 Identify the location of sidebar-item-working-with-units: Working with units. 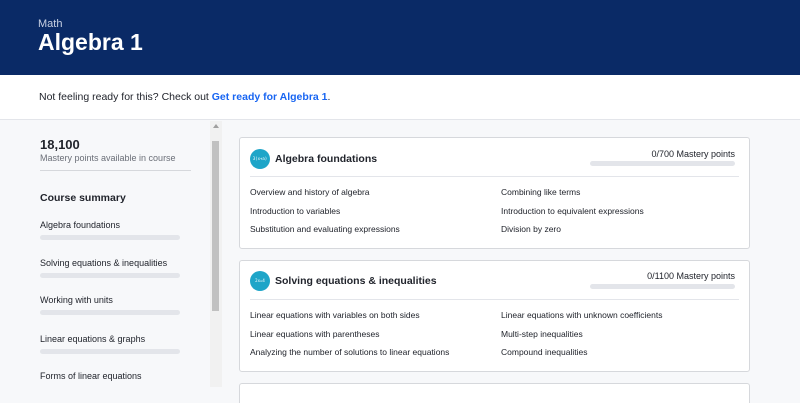
(76, 300).